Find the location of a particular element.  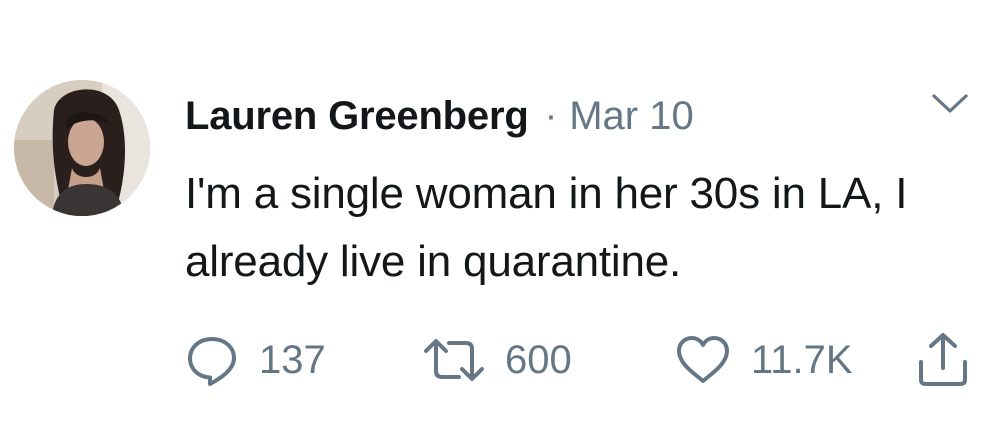

avatar-photo is located at coordinates (82, 148).